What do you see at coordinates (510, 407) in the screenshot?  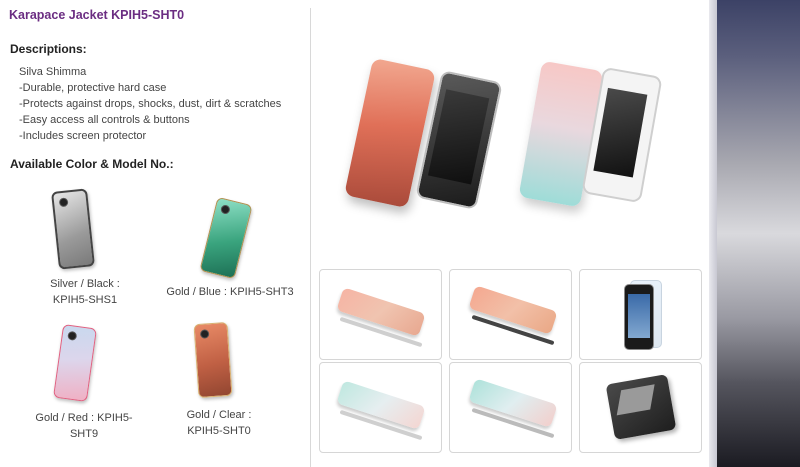 I see `thumb-mint-case-angle` at bounding box center [510, 407].